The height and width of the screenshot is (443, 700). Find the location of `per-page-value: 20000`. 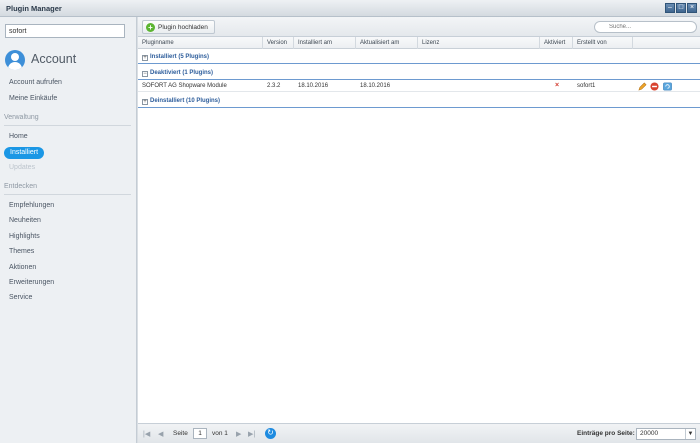

per-page-value: 20000 is located at coordinates (649, 433).